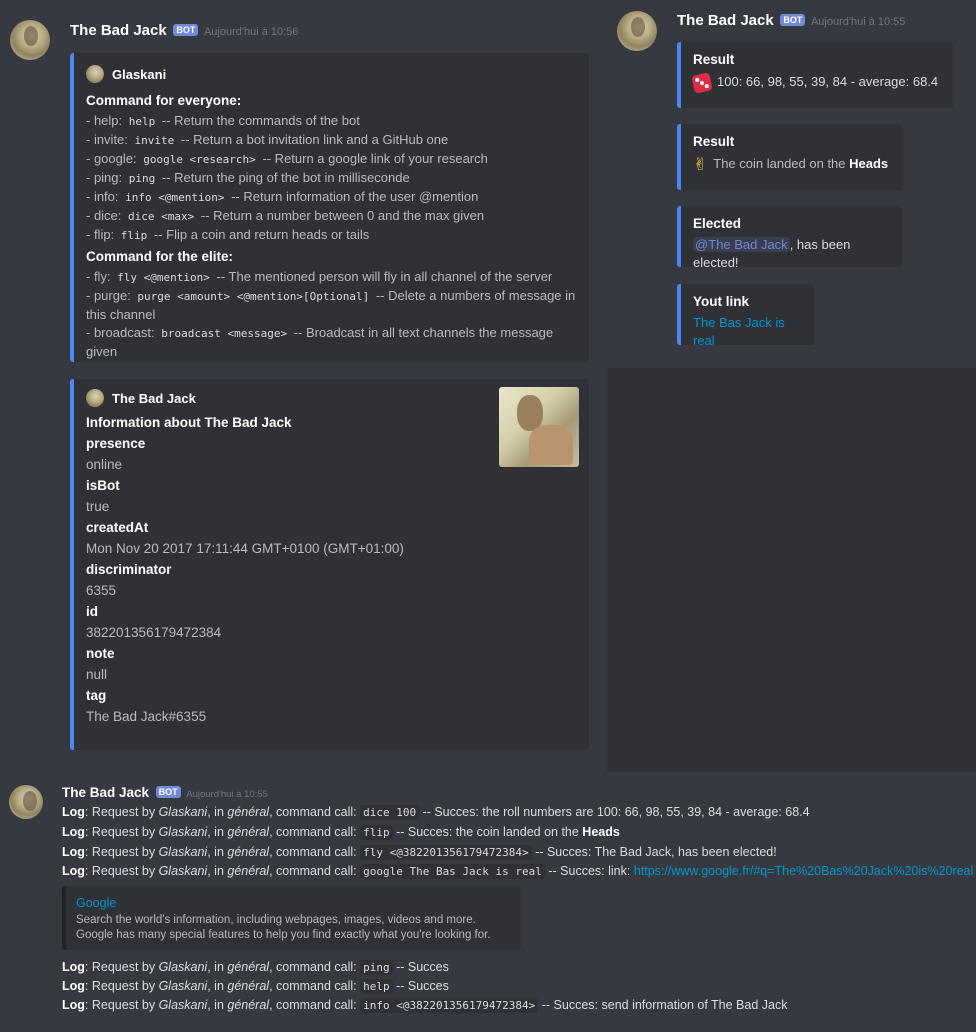  I want to click on log-user: Glaskani, so click(183, 986).